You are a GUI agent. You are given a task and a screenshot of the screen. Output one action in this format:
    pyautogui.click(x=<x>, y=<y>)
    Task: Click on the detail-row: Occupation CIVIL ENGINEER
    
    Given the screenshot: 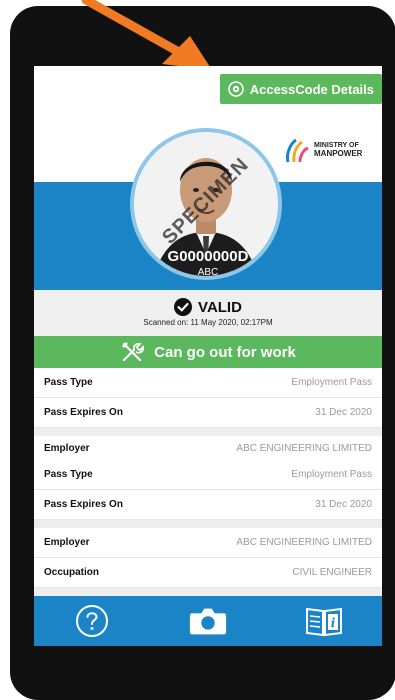 What is the action you would take?
    pyautogui.click(x=208, y=573)
    